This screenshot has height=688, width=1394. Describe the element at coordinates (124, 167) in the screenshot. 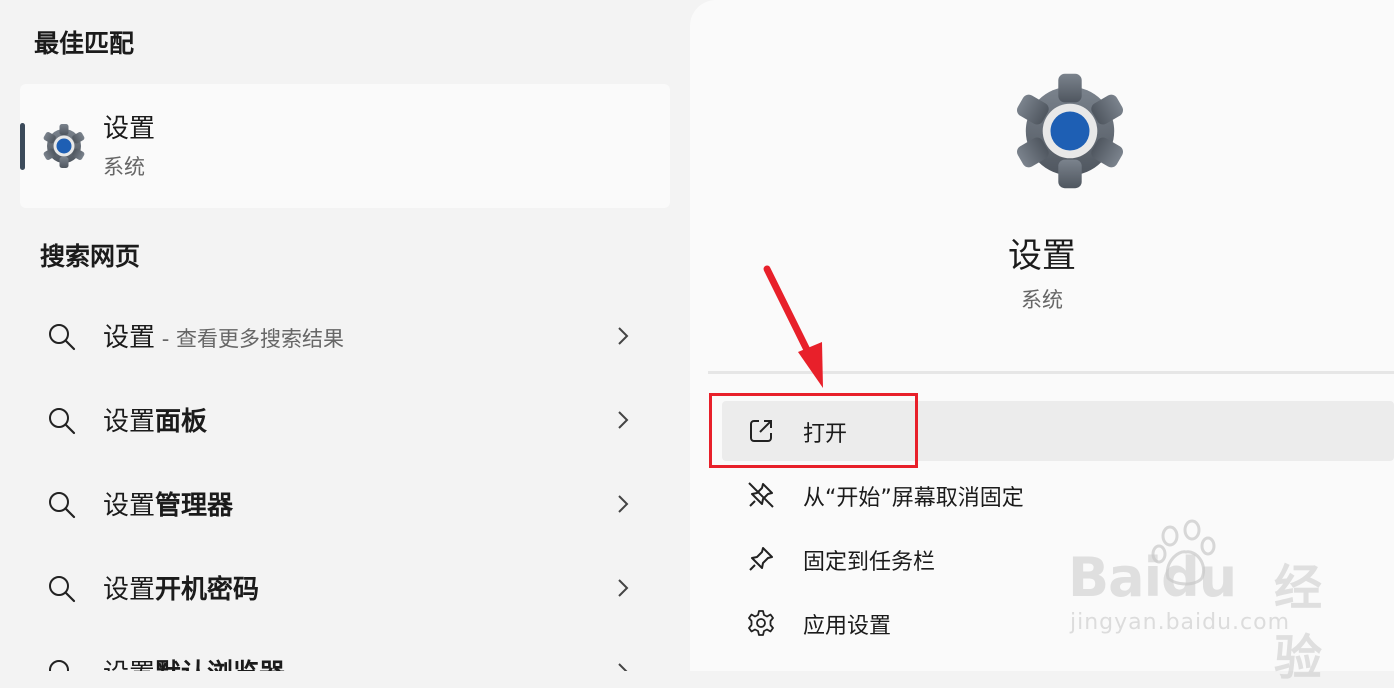

I see `best-match-subtitle: 系统` at that location.